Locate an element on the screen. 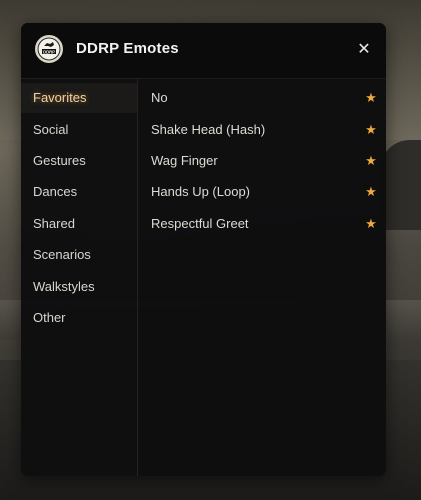 This screenshot has height=500, width=421. sidebar-item-favorites: Favorites is located at coordinates (79, 98).